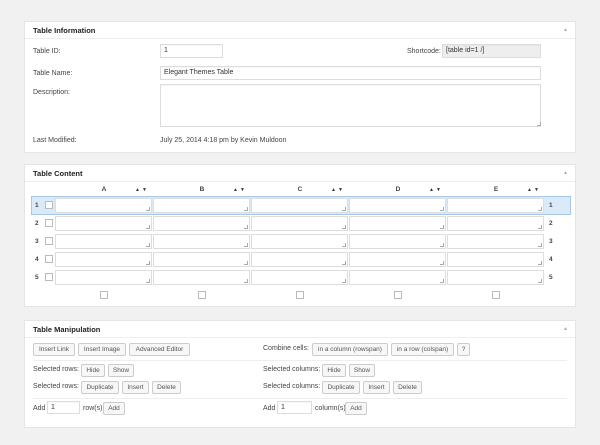 This screenshot has width=600, height=445. What do you see at coordinates (300, 173) in the screenshot?
I see `box-header: Table Content ▲` at bounding box center [300, 173].